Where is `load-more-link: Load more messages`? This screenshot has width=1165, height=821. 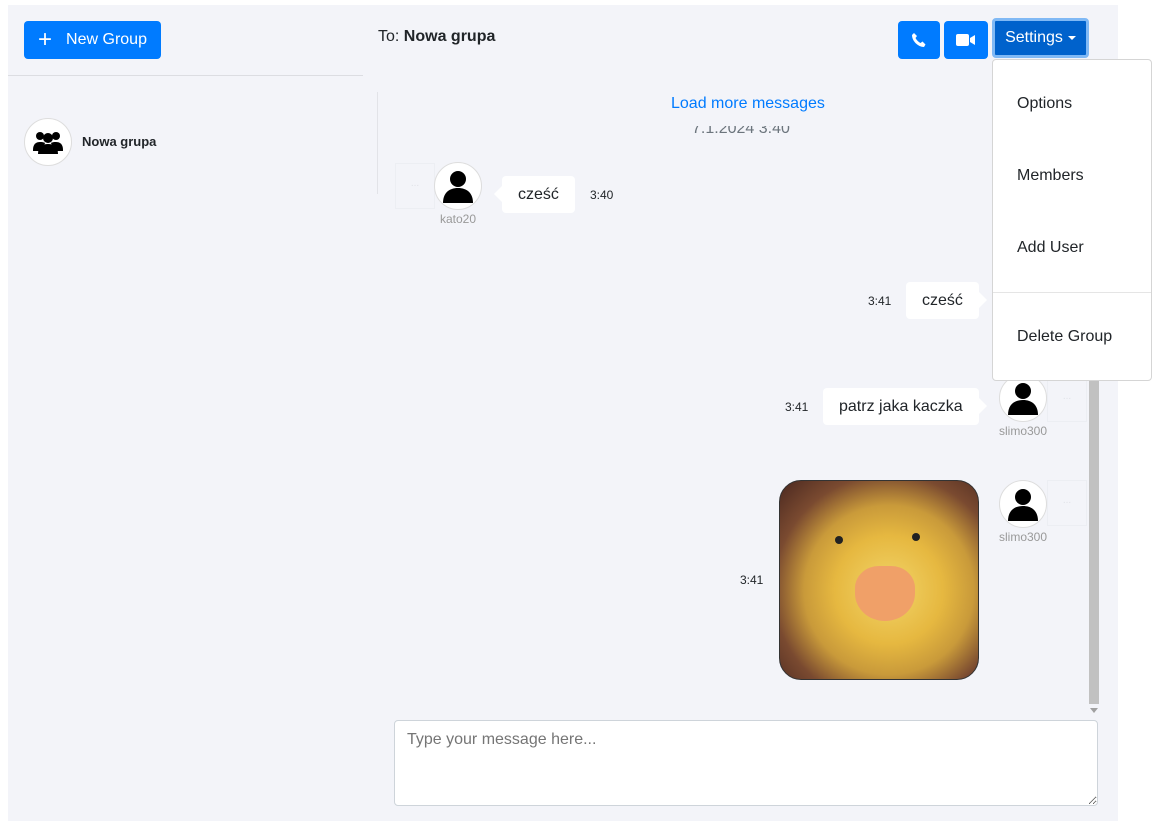
load-more-link: Load more messages is located at coordinates (748, 104).